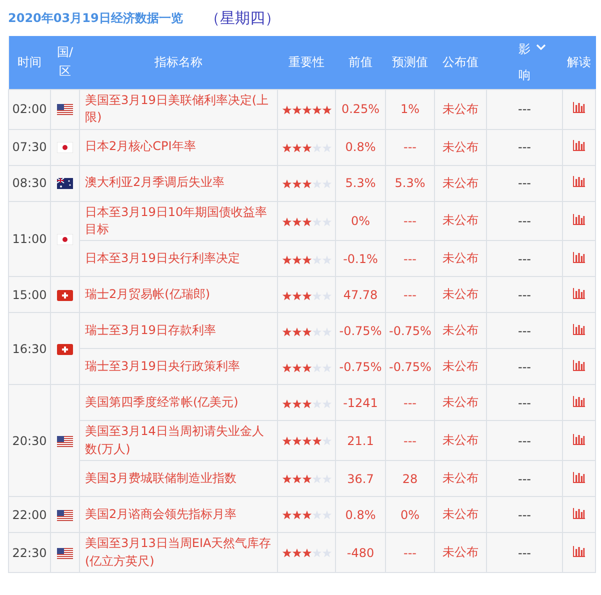 The width and height of the screenshot is (601, 595). What do you see at coordinates (410, 109) in the screenshot?
I see `forecast-value: 1%` at bounding box center [410, 109].